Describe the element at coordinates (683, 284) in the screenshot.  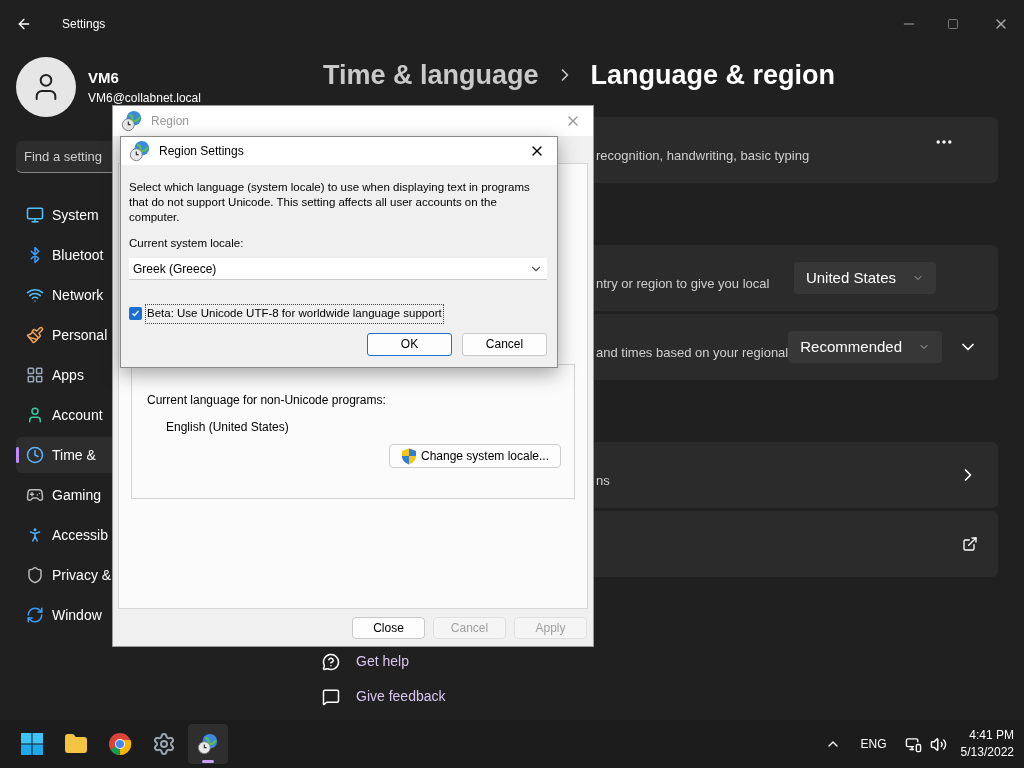
I see `card-description: ntry or region to give you local` at that location.